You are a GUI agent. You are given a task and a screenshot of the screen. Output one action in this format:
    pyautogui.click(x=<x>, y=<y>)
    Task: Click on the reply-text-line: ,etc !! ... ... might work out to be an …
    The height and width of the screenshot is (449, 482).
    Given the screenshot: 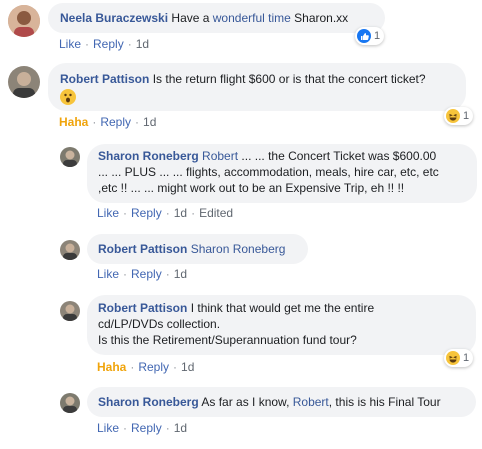 What is the action you would take?
    pyautogui.click(x=251, y=188)
    